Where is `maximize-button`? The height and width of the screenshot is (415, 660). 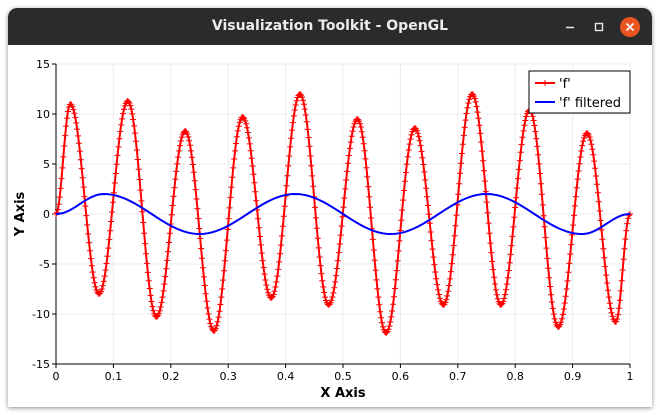
maximize-button is located at coordinates (599, 27).